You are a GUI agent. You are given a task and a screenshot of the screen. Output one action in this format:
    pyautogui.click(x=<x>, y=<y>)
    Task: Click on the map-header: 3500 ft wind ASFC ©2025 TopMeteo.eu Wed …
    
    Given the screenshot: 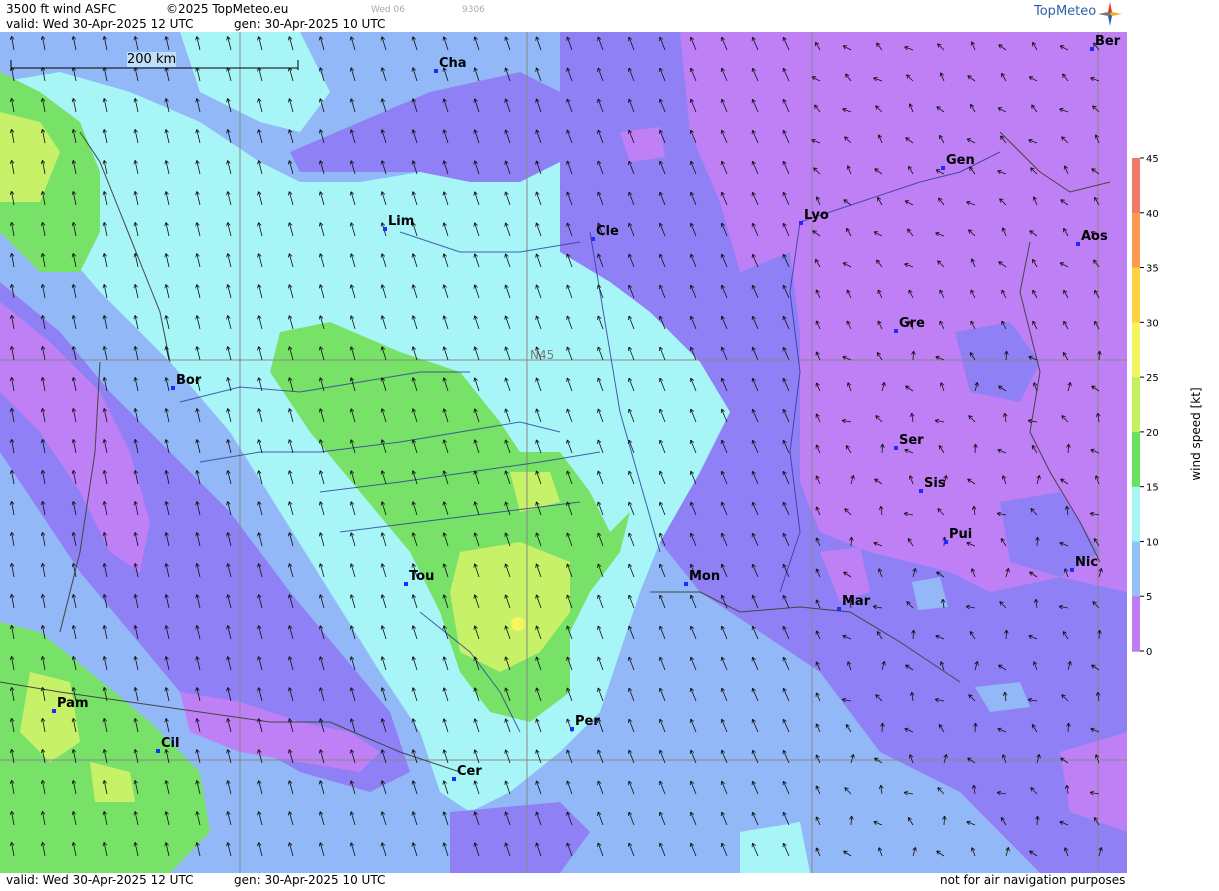 What is the action you would take?
    pyautogui.click(x=563, y=16)
    